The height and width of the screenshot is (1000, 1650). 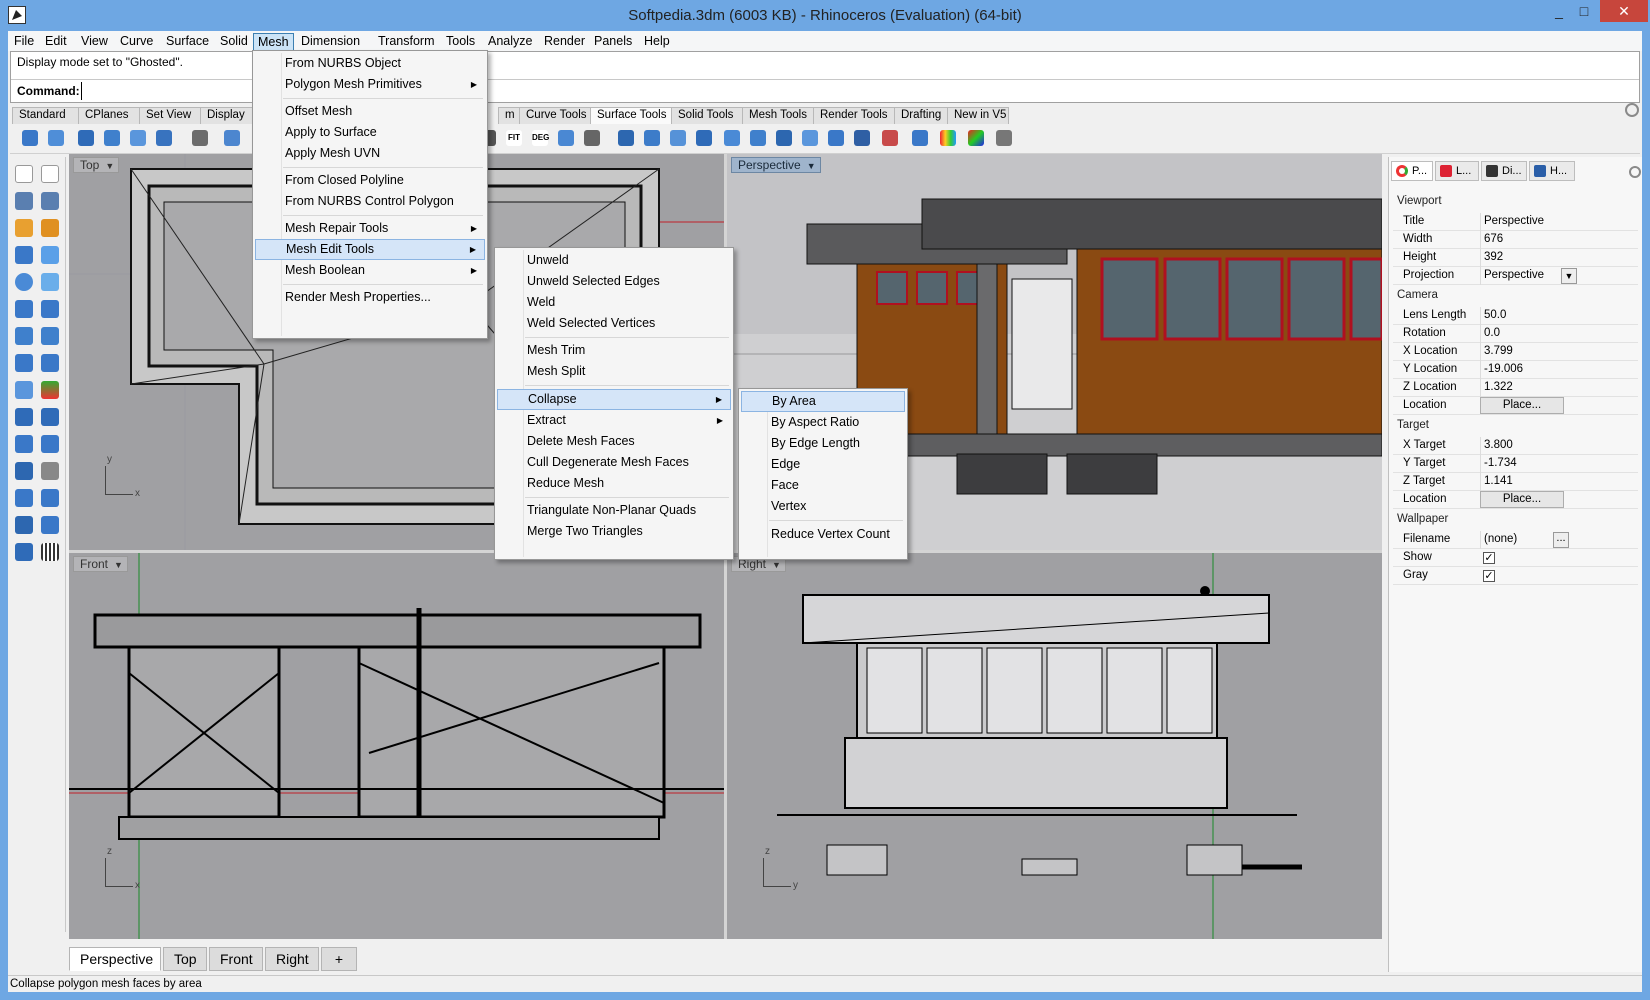 I want to click on menu-item-reduce-vertex-count: Reduce Vertex Count, so click(x=823, y=534).